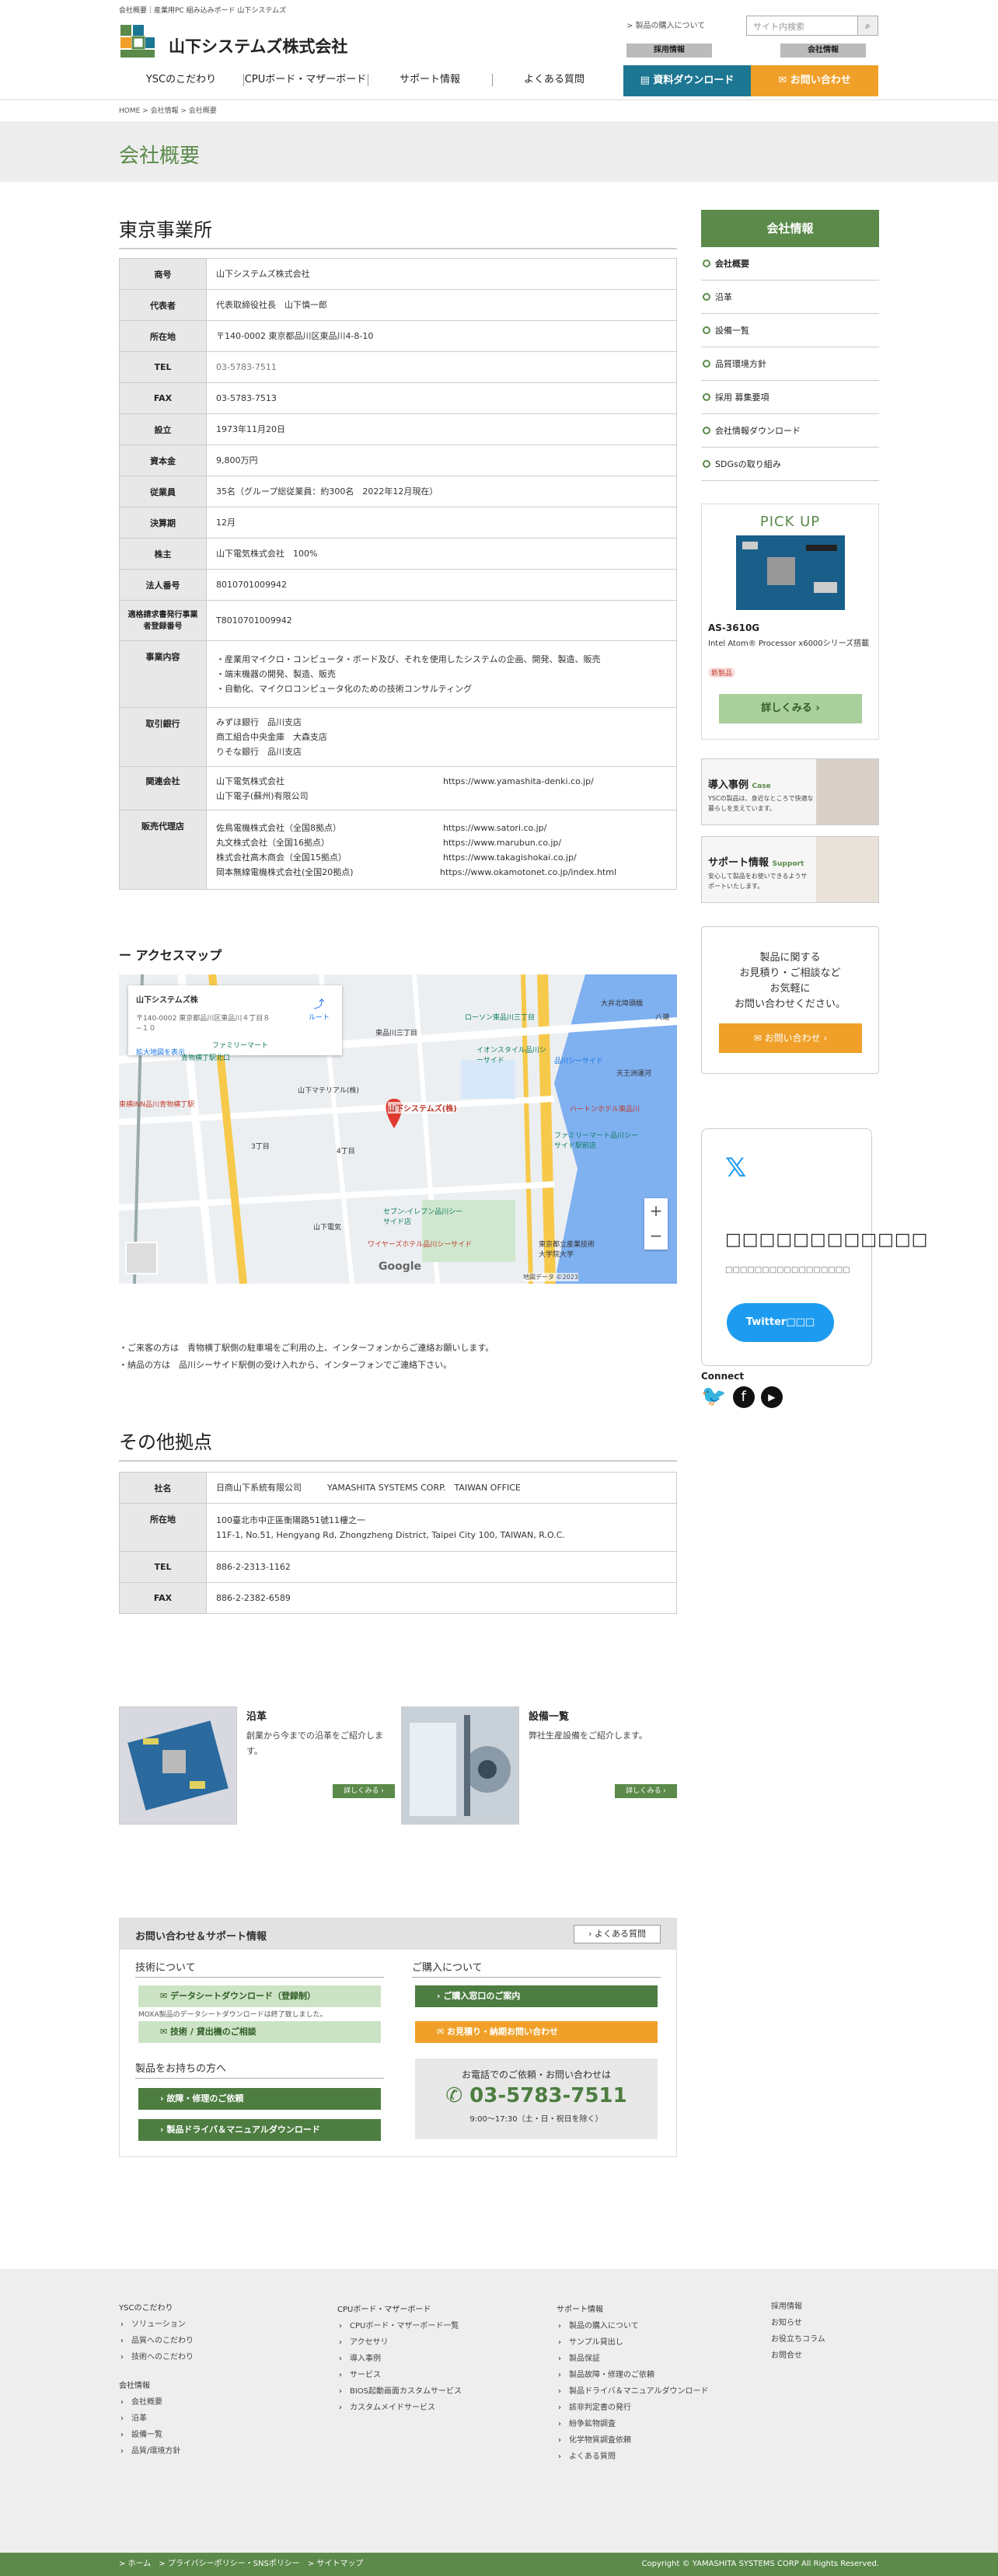 The image size is (998, 2576). I want to click on footer-link: お問合せ, so click(798, 2356).